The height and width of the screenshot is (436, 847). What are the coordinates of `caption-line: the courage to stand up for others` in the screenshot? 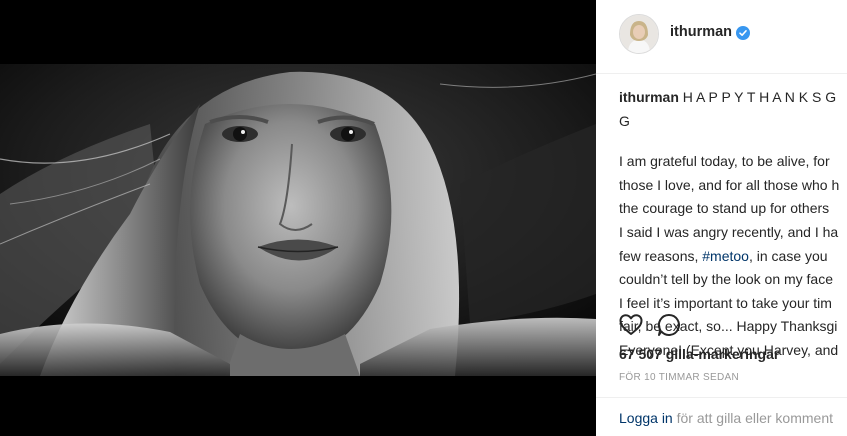 It's located at (724, 208).